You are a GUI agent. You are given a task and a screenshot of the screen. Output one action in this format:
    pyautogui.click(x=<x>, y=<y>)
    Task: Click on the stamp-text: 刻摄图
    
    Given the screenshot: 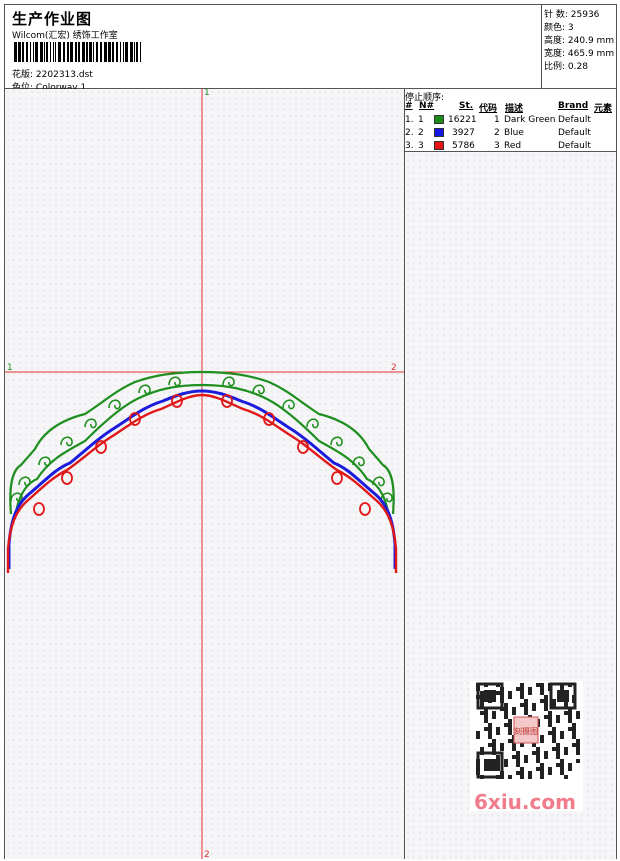 What is the action you would take?
    pyautogui.click(x=526, y=731)
    